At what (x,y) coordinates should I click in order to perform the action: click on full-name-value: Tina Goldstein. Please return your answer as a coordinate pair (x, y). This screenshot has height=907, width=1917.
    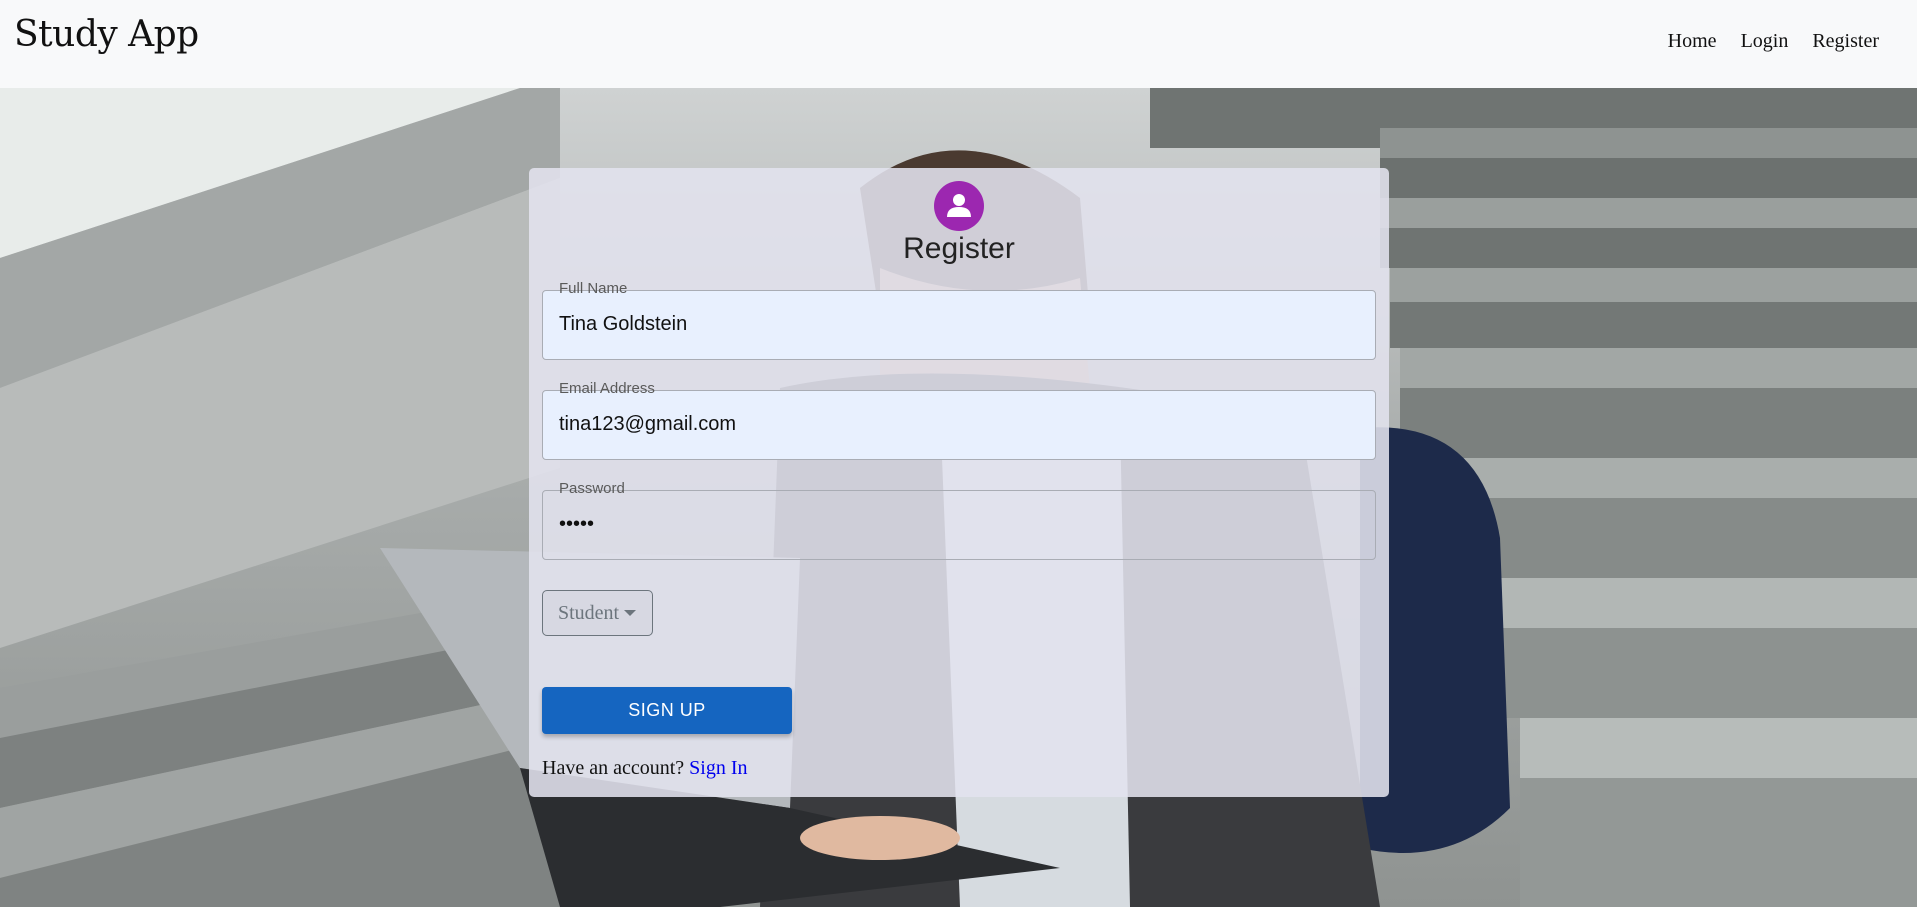
    Looking at the image, I should click on (623, 324).